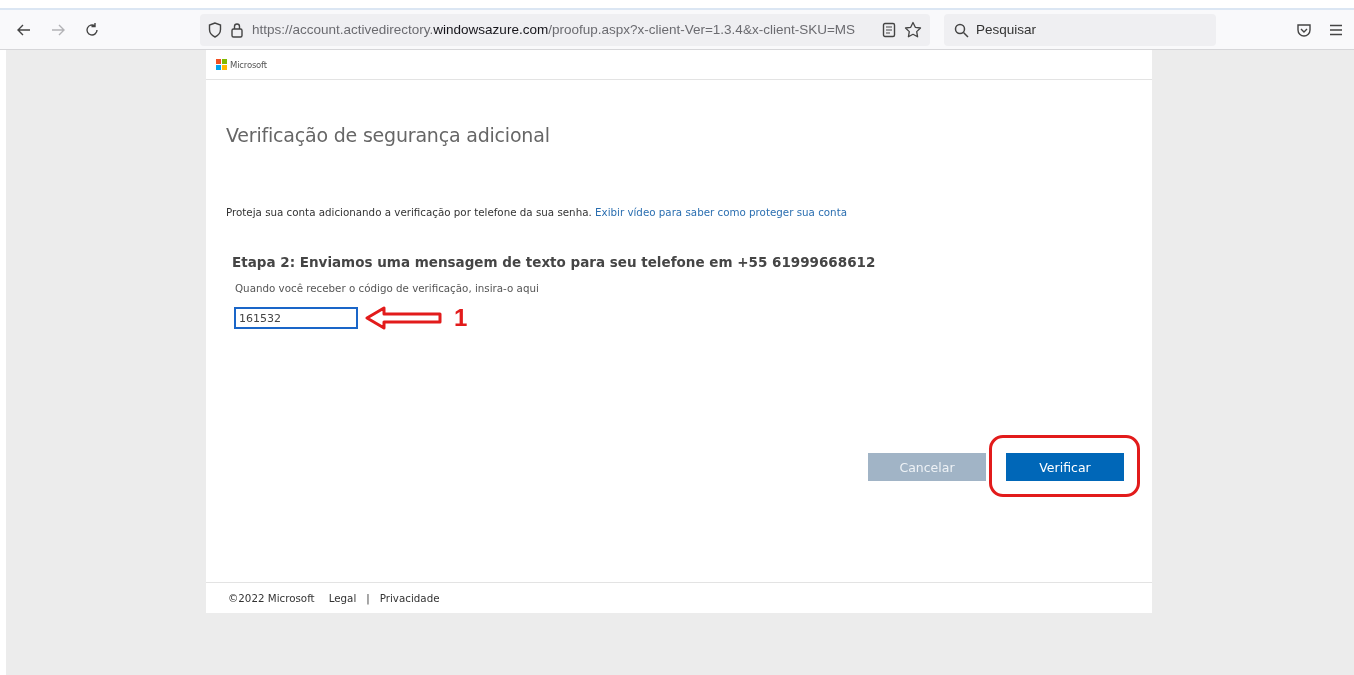  I want to click on copyright-text: ©2022 Microsoft, so click(271, 598).